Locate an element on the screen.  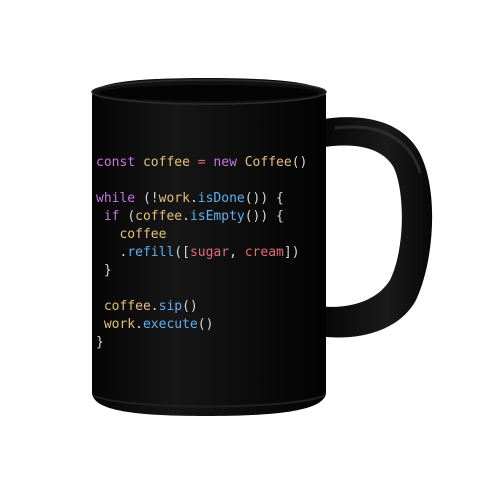
code-token-keyword: new is located at coordinates (229, 162).